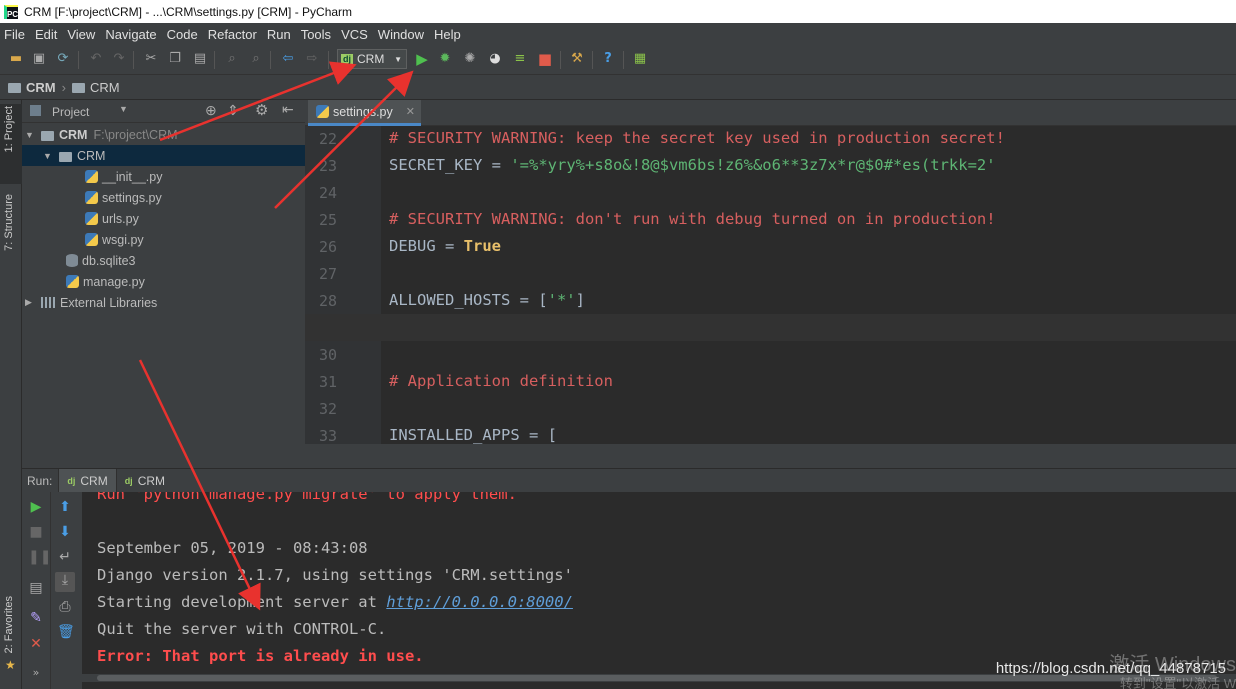 This screenshot has width=1236, height=689. Describe the element at coordinates (119, 59) in the screenshot. I see `redo-icon: ↷` at that location.